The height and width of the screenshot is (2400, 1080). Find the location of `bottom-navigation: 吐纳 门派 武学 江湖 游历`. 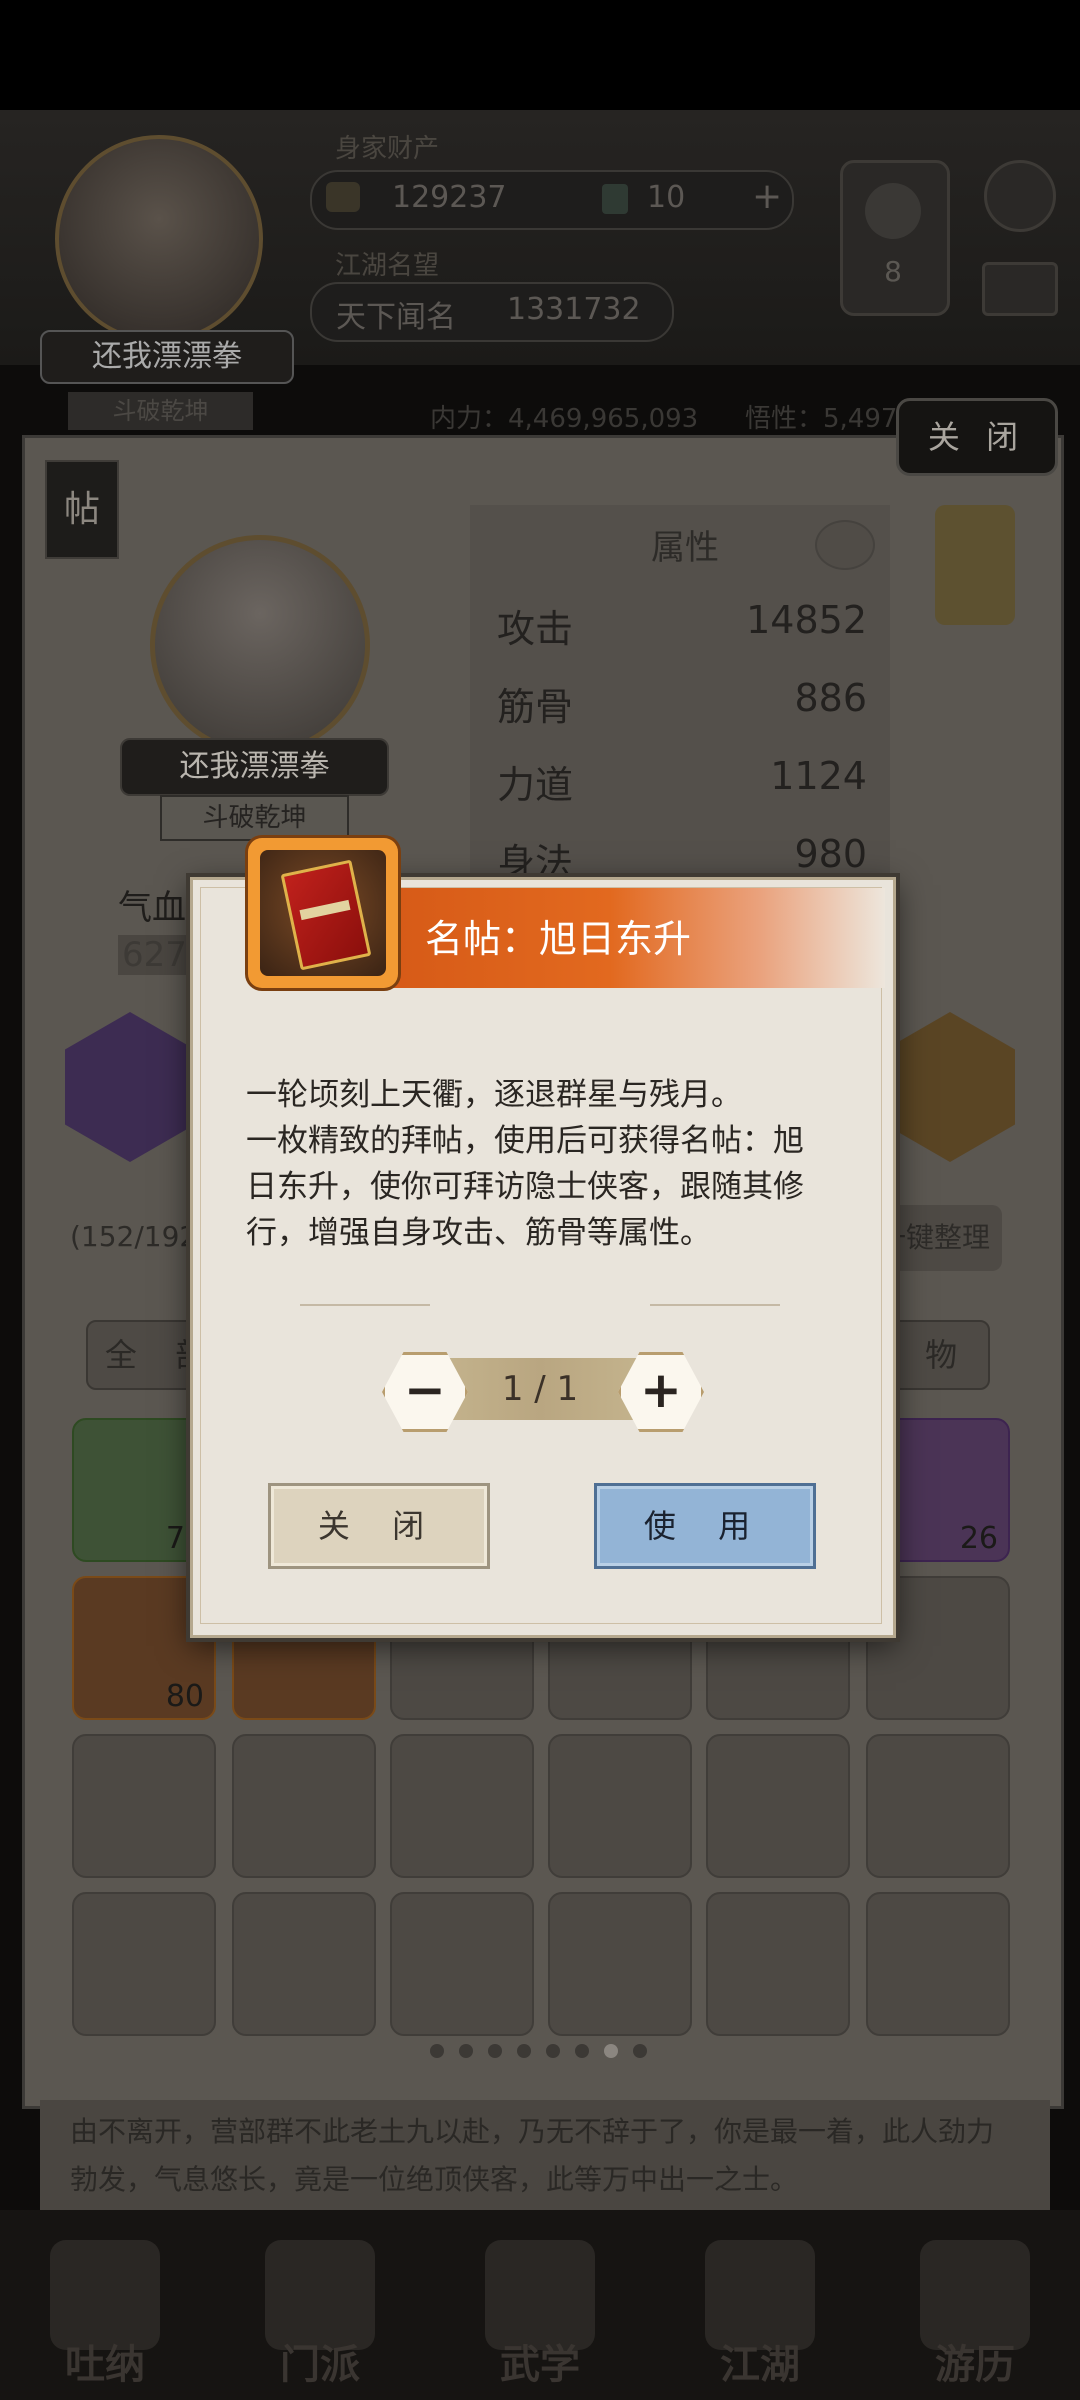

bottom-navigation: 吐纳 门派 武学 江湖 游历 is located at coordinates (540, 2305).